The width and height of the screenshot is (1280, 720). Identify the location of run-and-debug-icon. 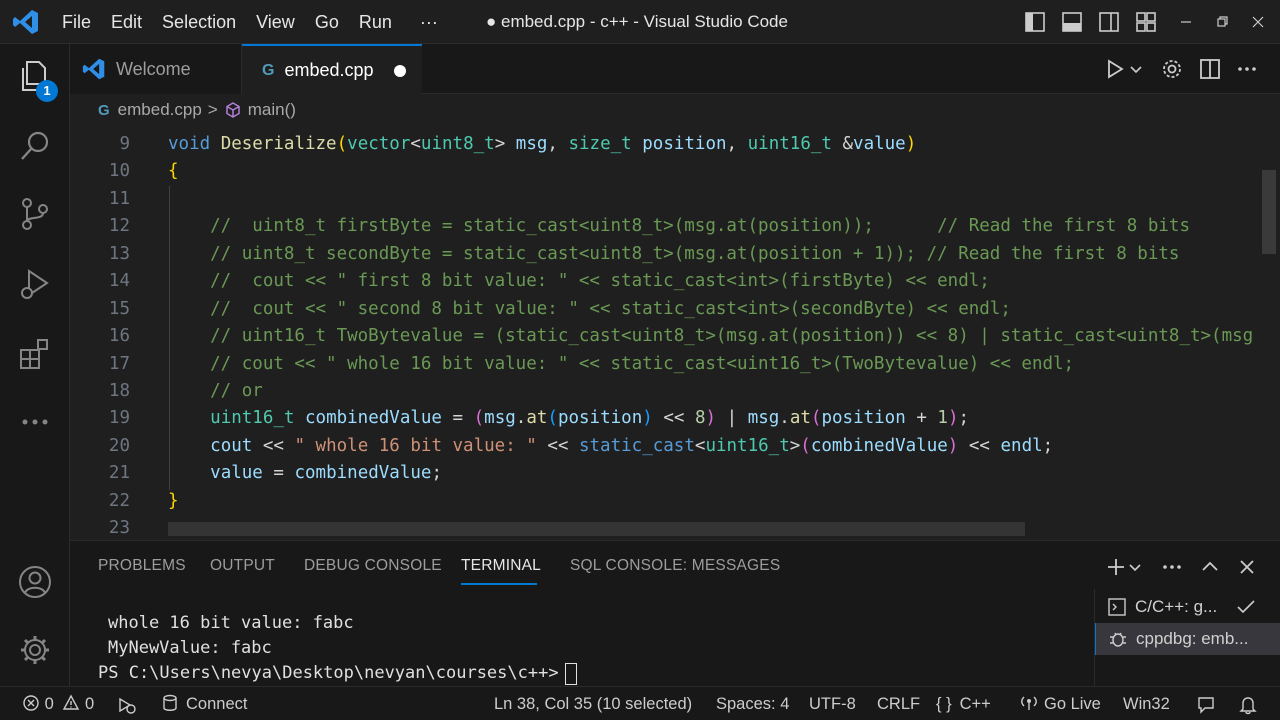
(35, 284).